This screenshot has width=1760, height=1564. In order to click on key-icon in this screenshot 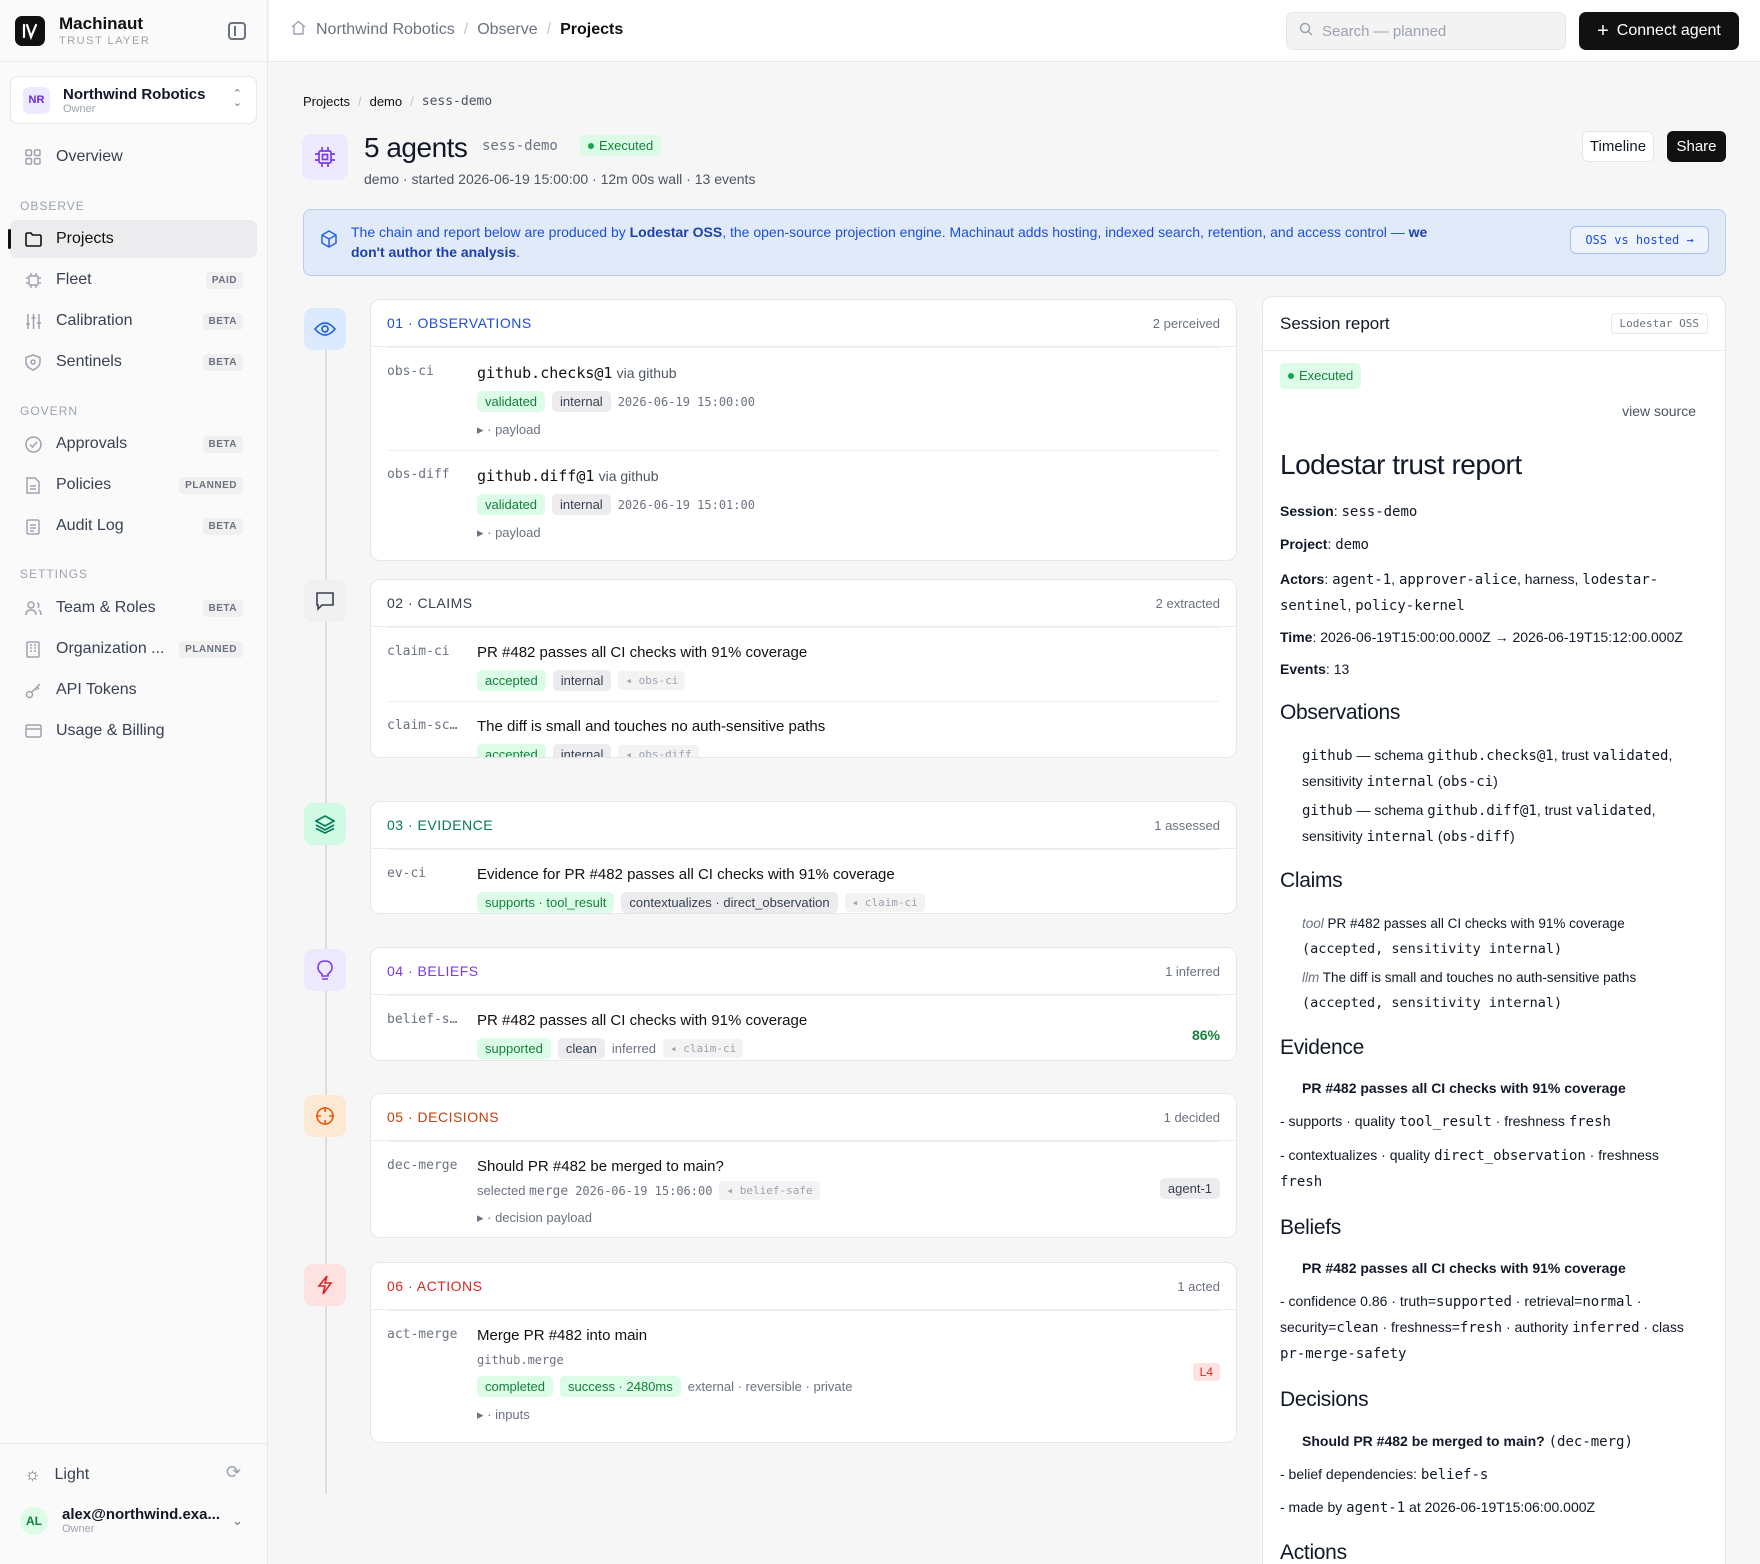, I will do `click(33, 690)`.